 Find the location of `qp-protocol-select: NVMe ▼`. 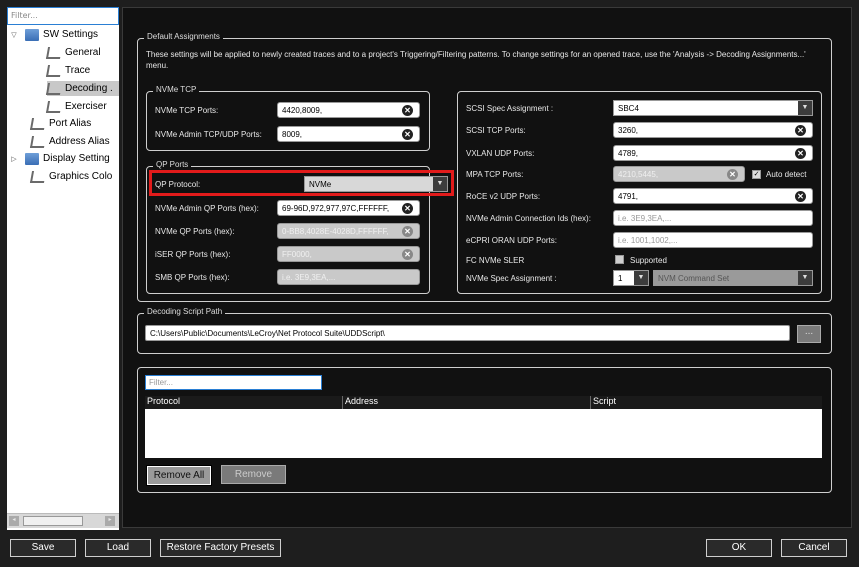

qp-protocol-select: NVMe ▼ is located at coordinates (376, 184).